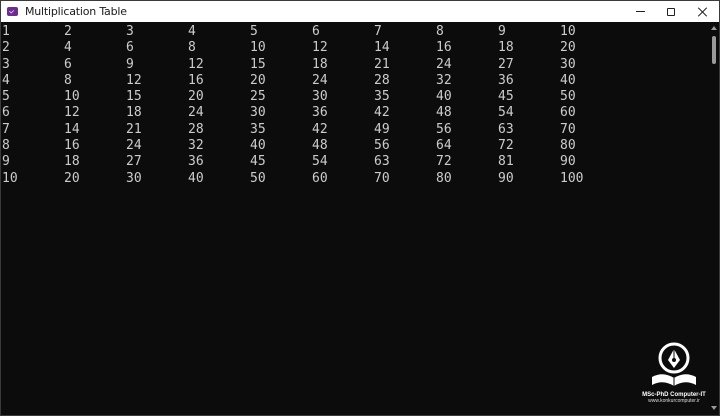 The height and width of the screenshot is (416, 720). Describe the element at coordinates (382, 113) in the screenshot. I see `table-cell: 42` at that location.